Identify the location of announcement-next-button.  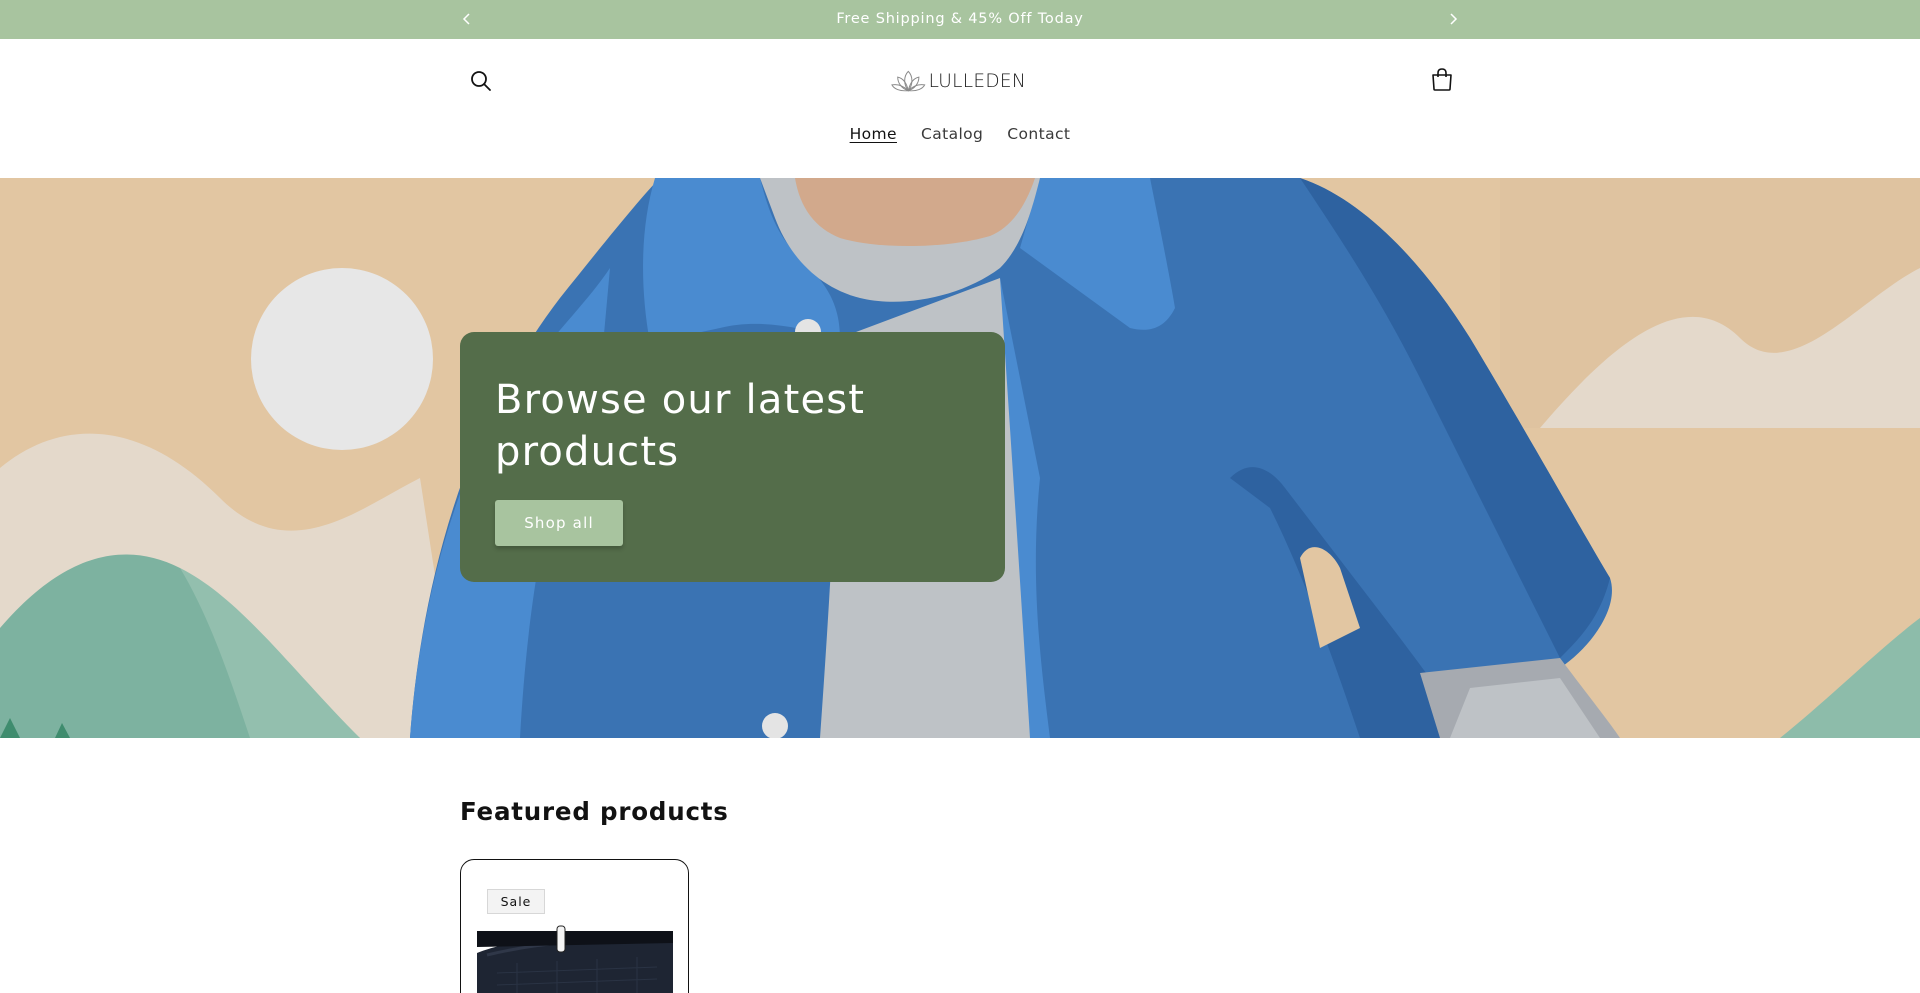
(1453, 19).